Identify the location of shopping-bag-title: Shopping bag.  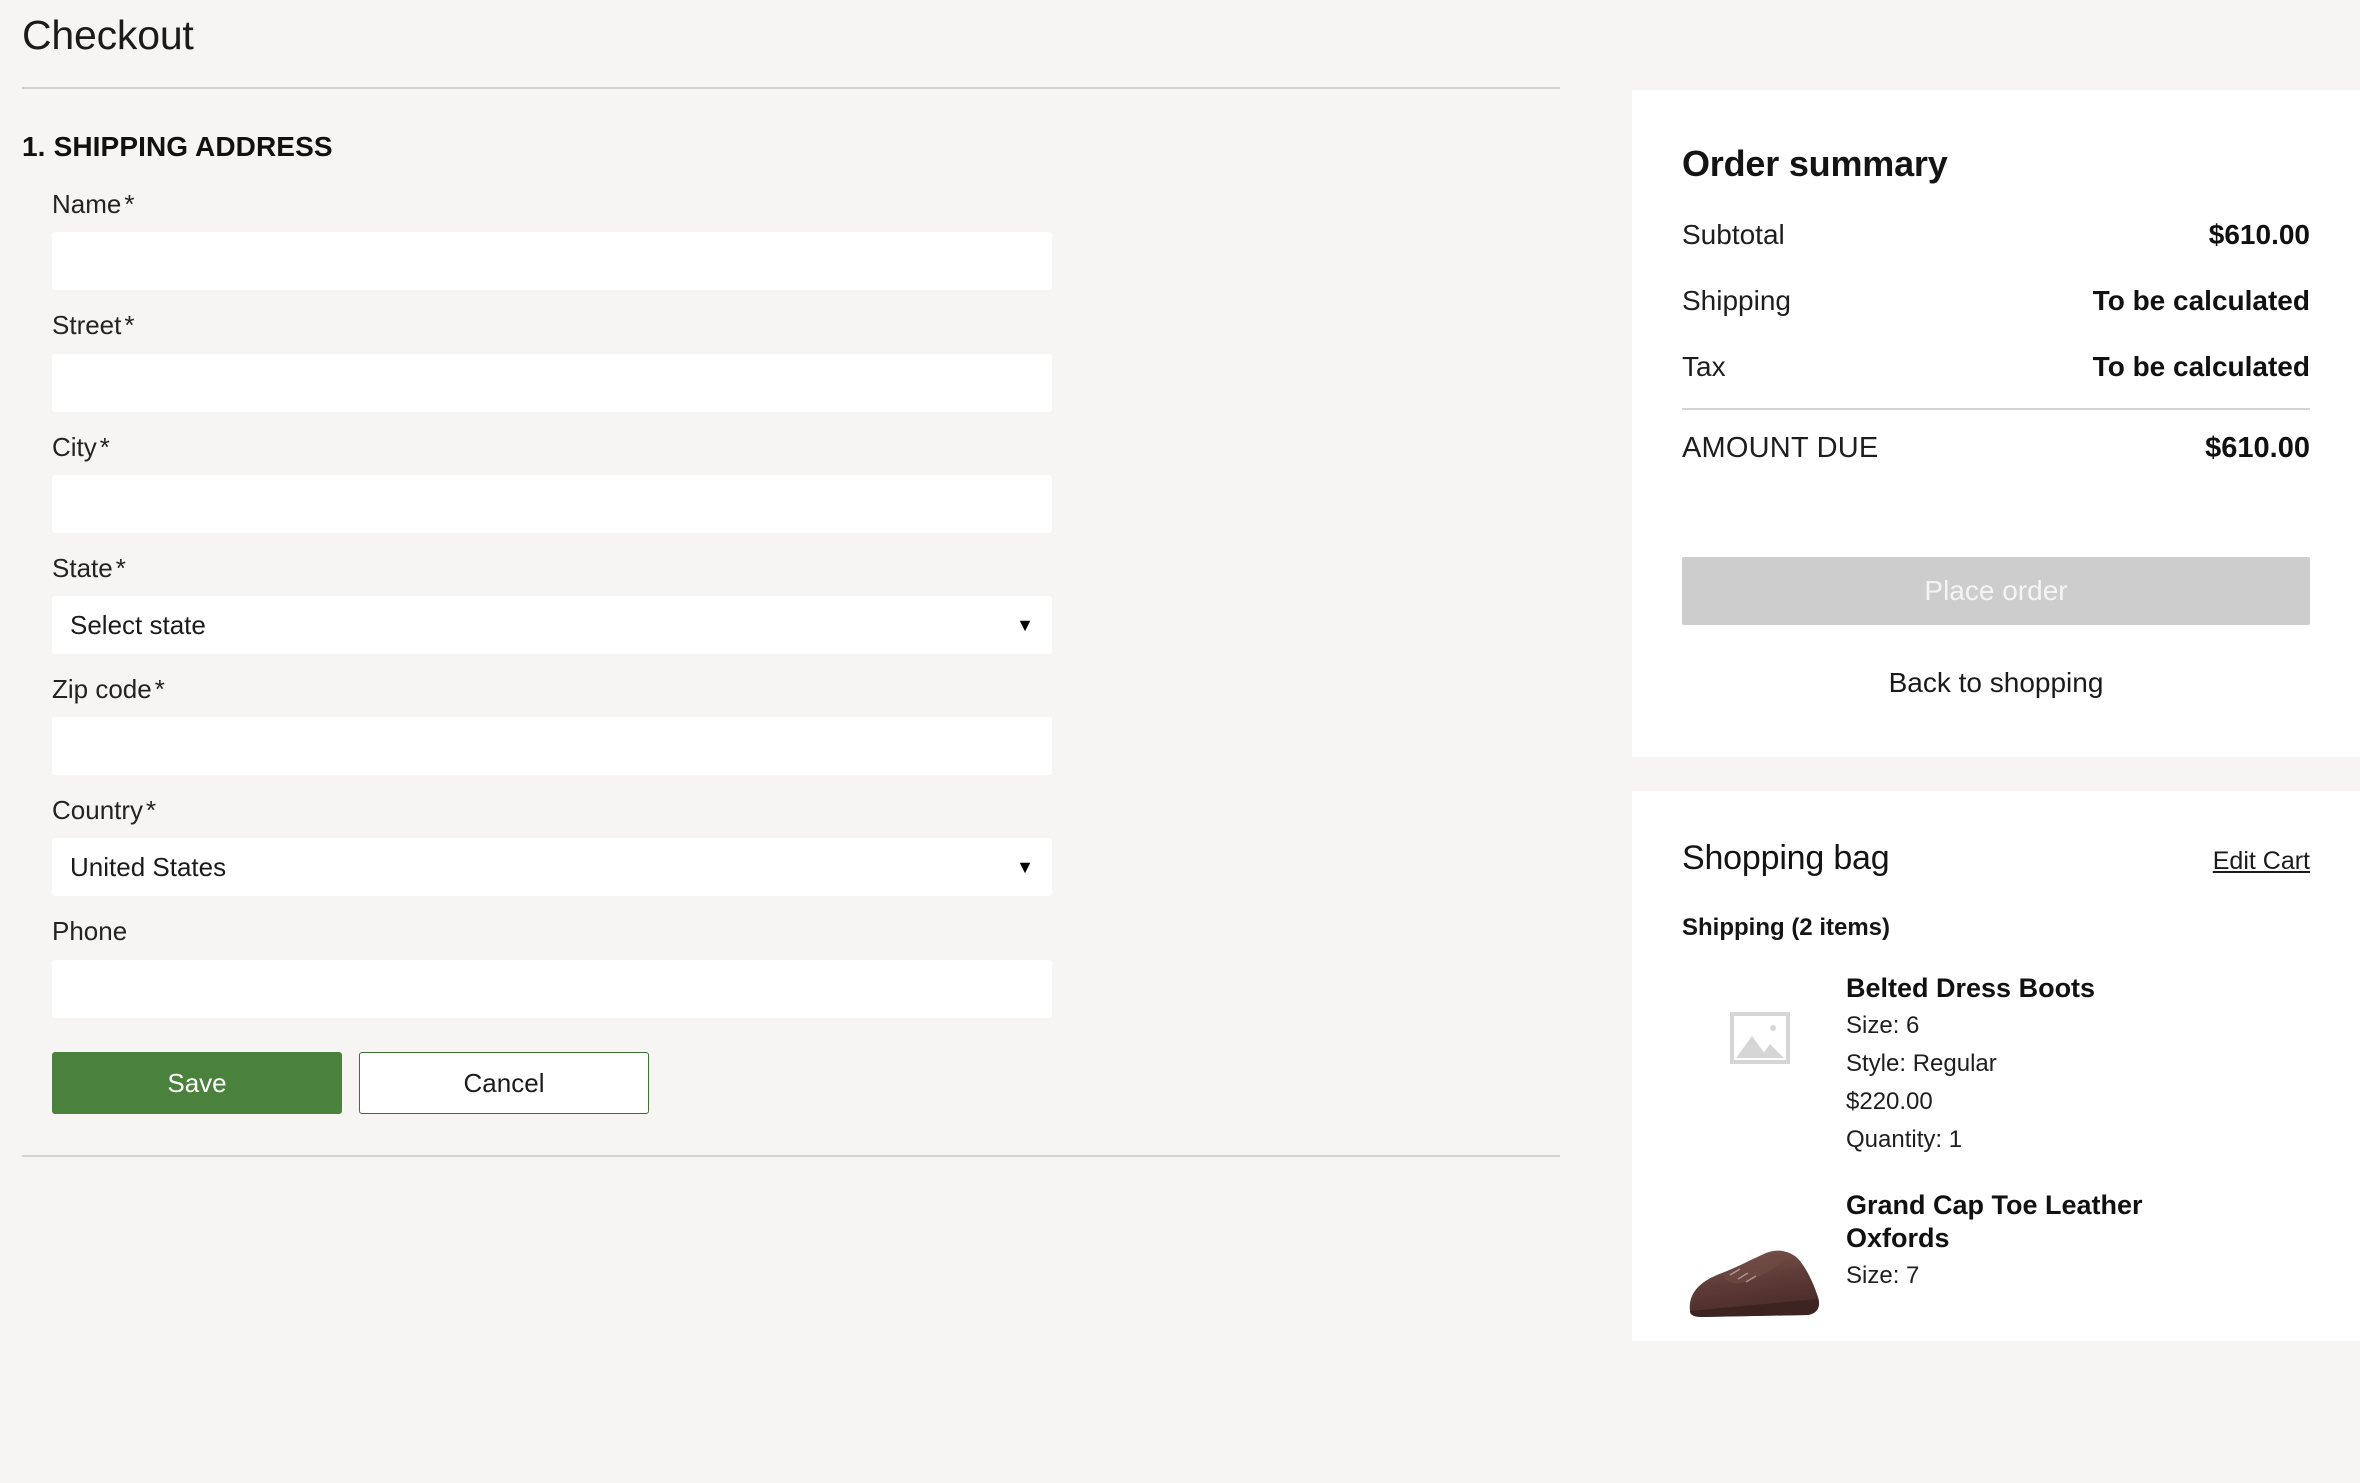
(1786, 858).